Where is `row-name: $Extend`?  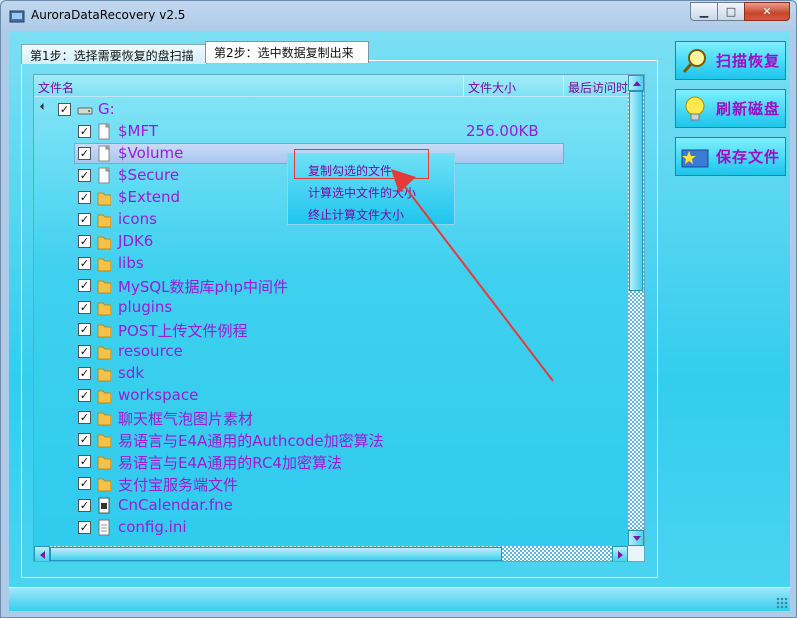
row-name: $Extend is located at coordinates (149, 197).